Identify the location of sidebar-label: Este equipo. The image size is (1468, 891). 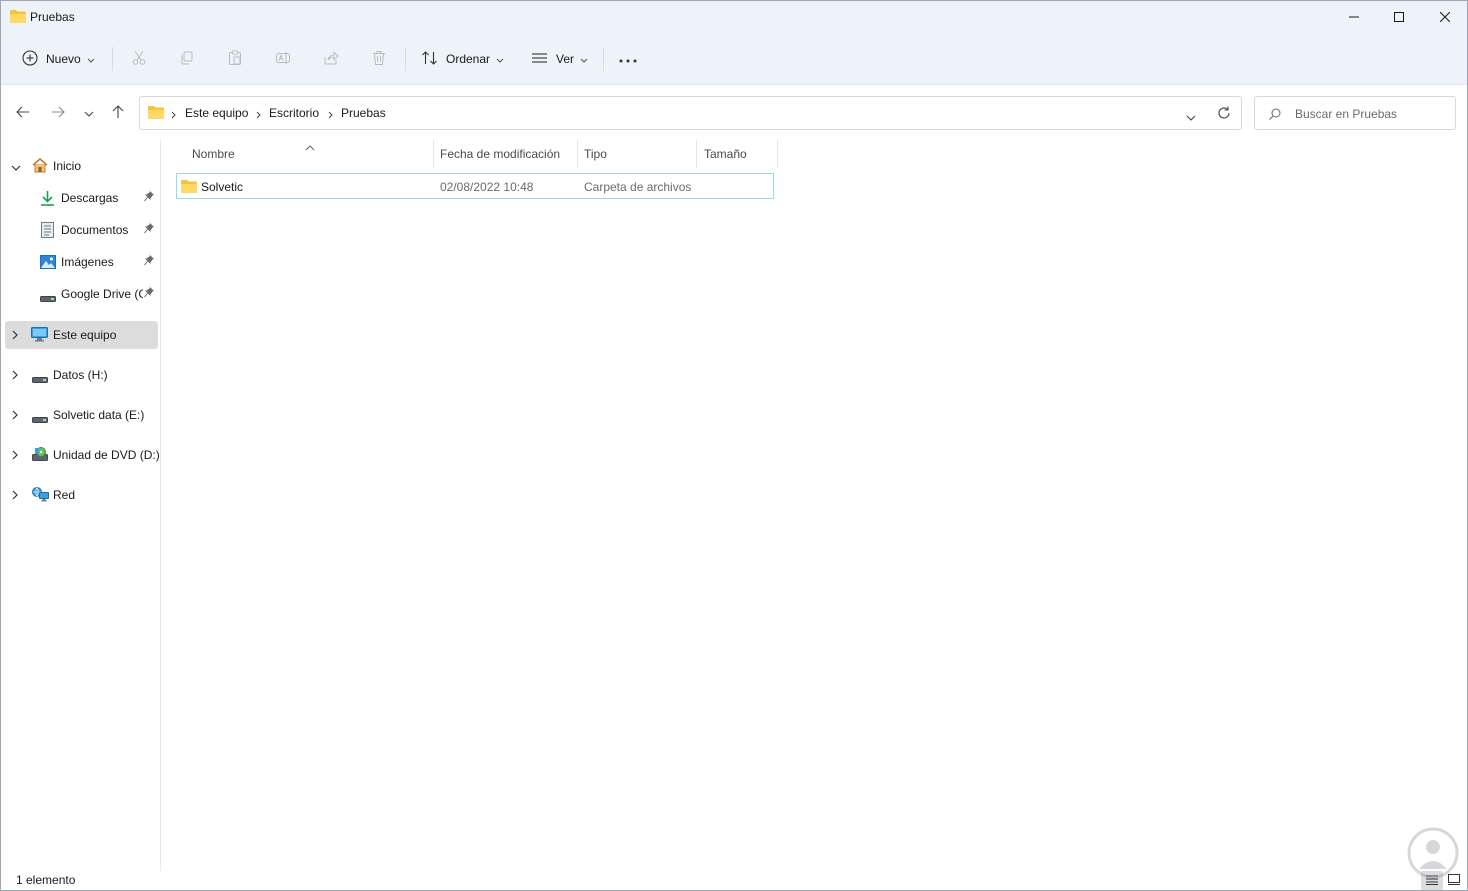
(85, 335).